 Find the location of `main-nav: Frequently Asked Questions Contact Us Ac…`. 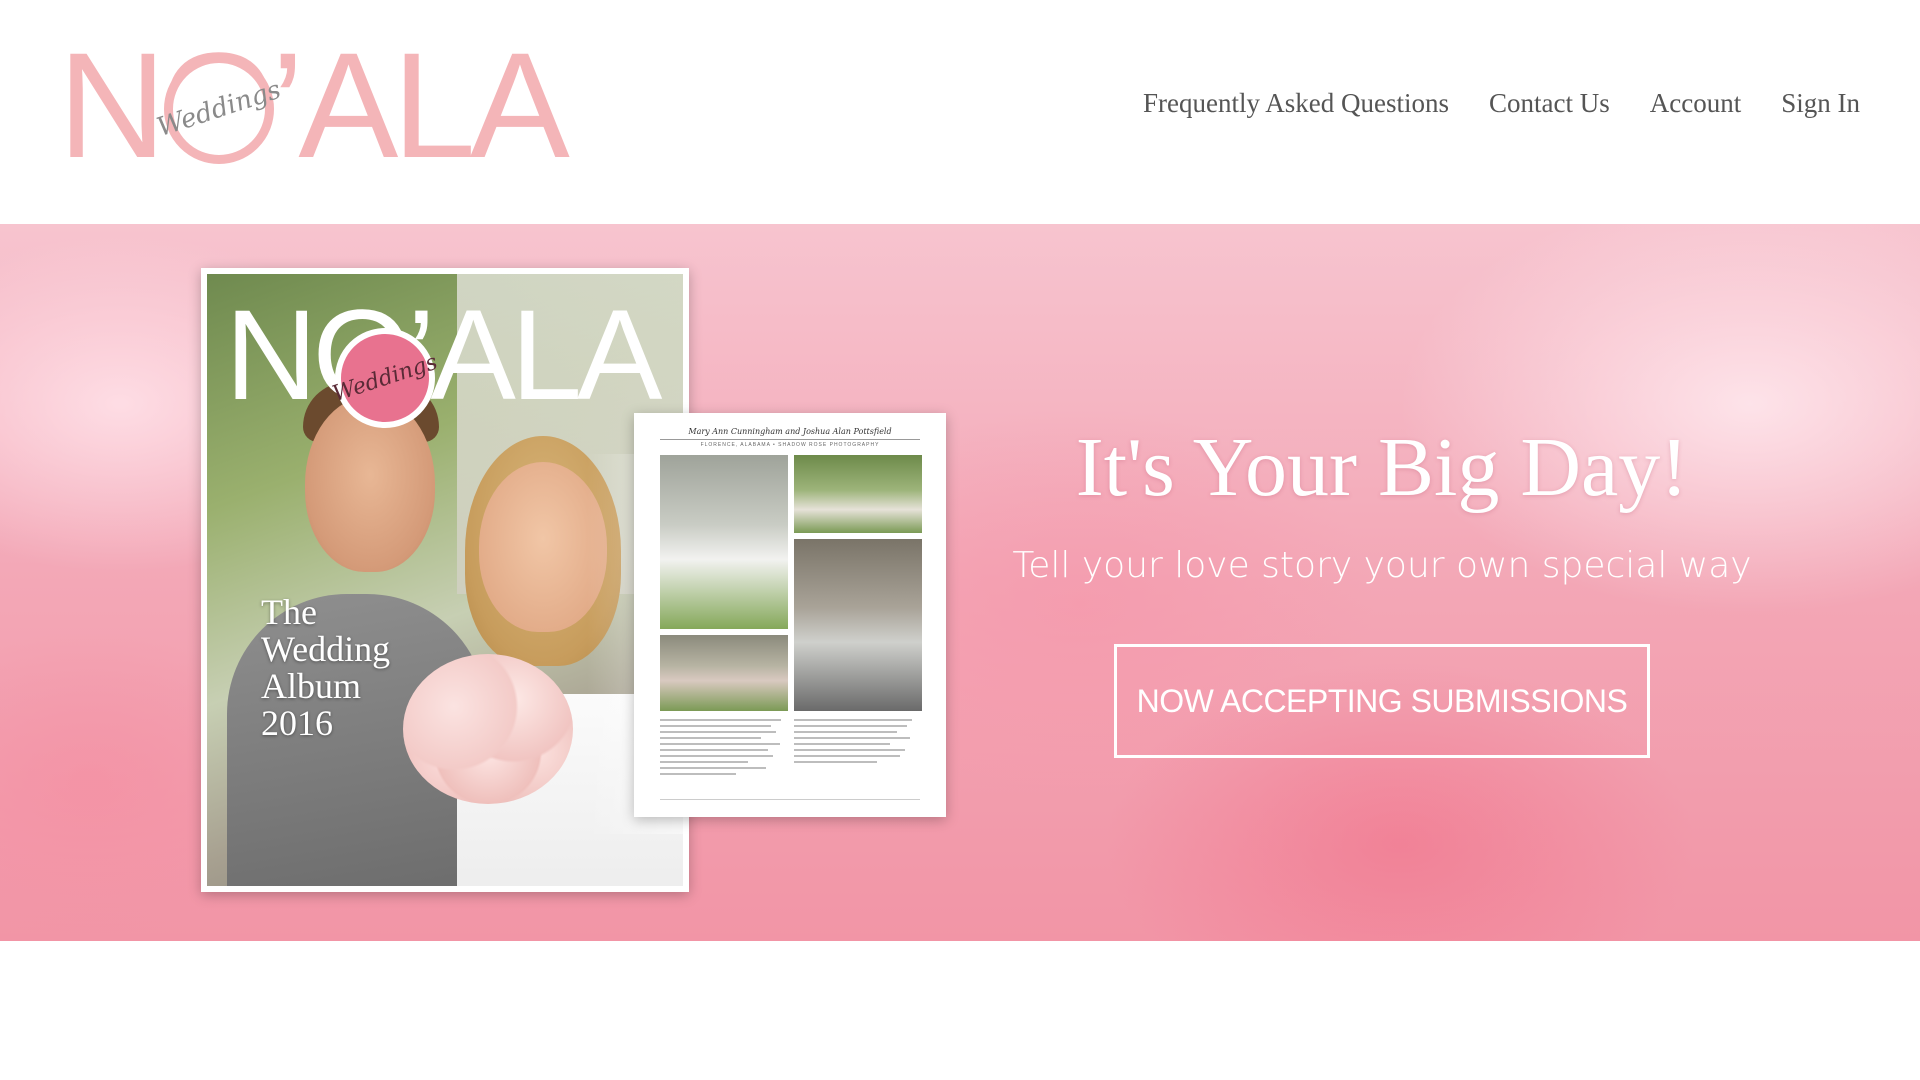

main-nav: Frequently Asked Questions Contact Us Ac… is located at coordinates (1501, 103).